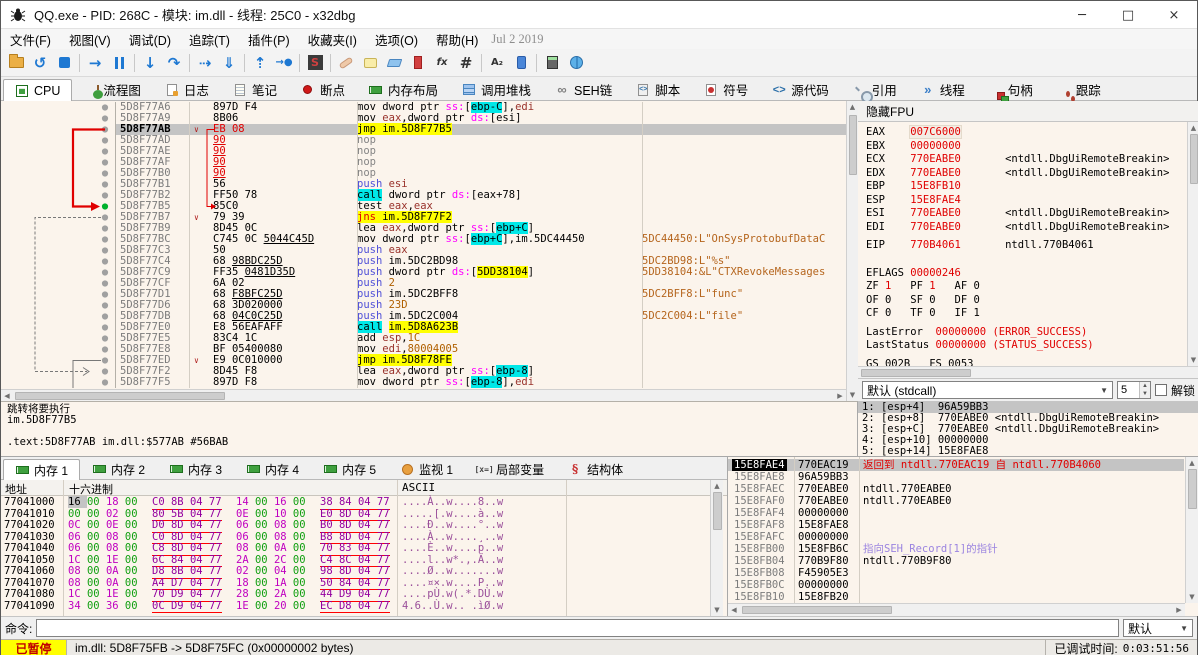  I want to click on tab-dump-5: 内存 5, so click(349, 468).